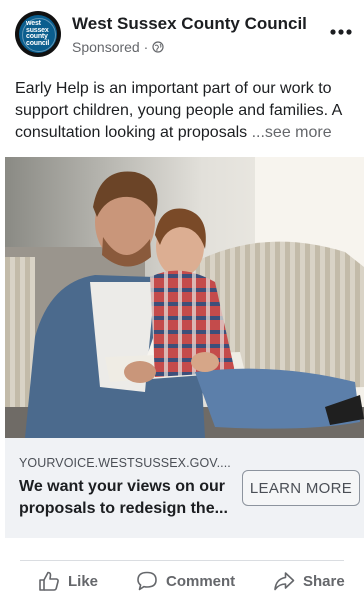 This screenshot has height=596, width=364. I want to click on like-button: Like, so click(68, 581).